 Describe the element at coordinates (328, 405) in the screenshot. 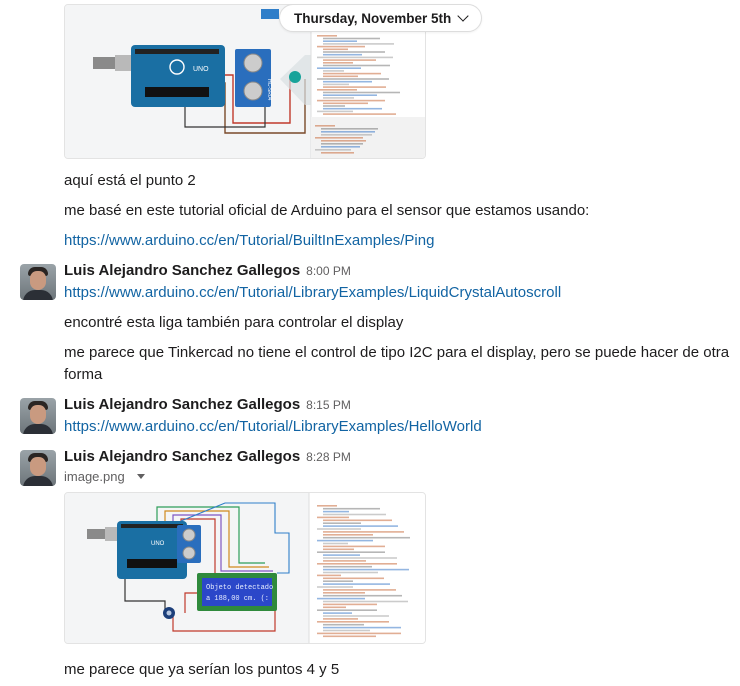

I see `timestamp: 8:15 PM` at that location.